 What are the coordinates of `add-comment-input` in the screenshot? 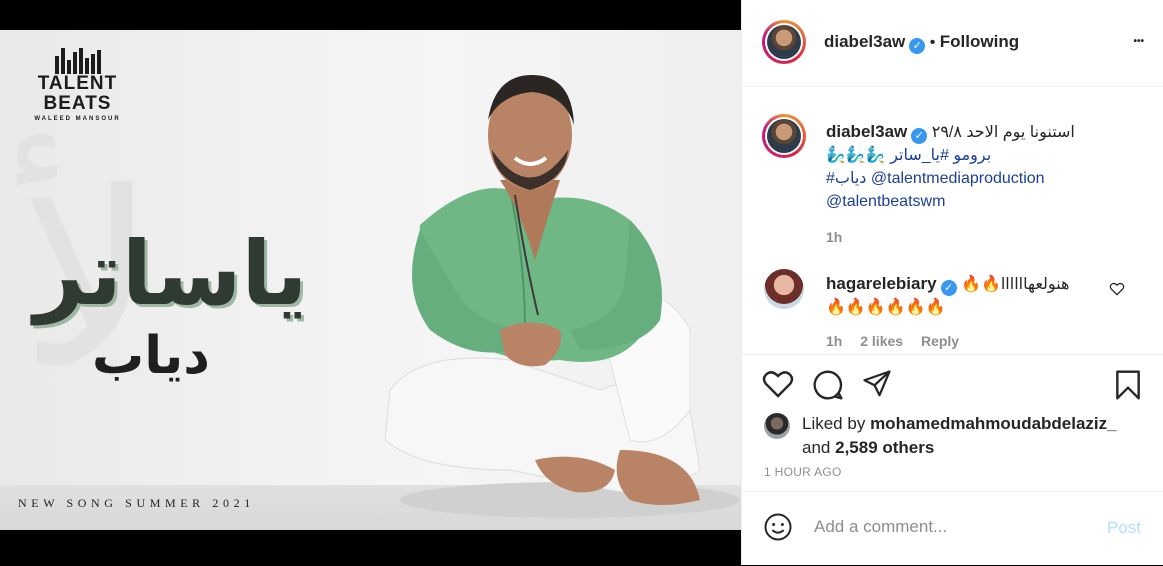 It's located at (949, 527).